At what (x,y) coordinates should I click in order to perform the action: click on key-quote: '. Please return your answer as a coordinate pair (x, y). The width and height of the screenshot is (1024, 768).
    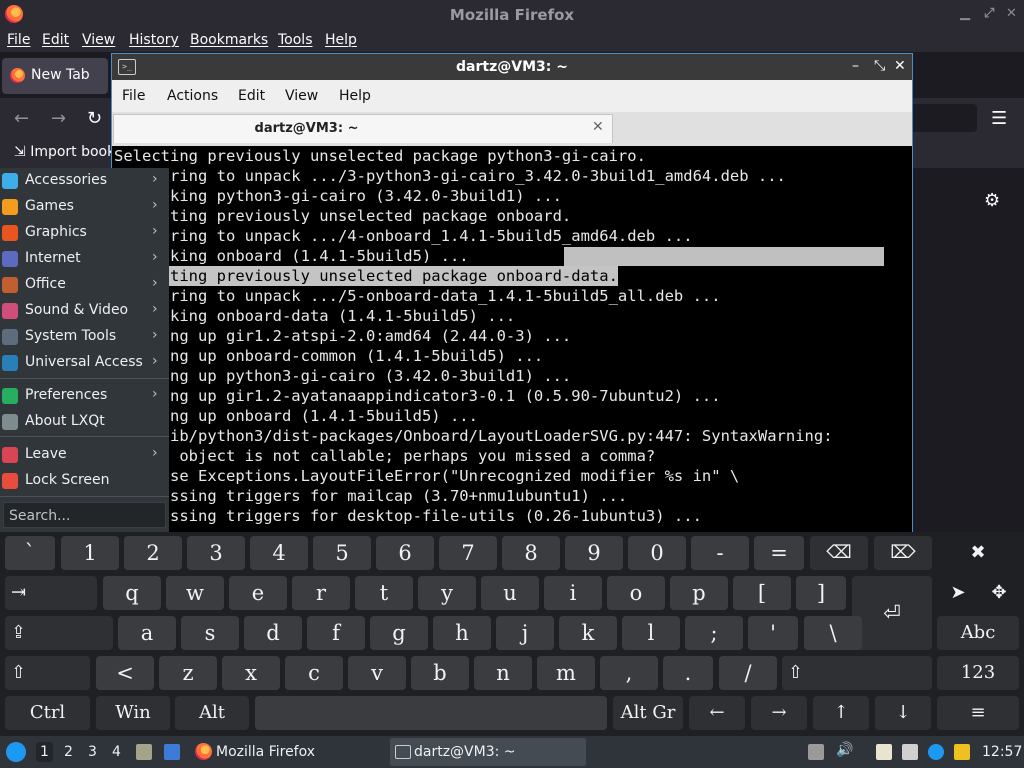
    Looking at the image, I should click on (773, 633).